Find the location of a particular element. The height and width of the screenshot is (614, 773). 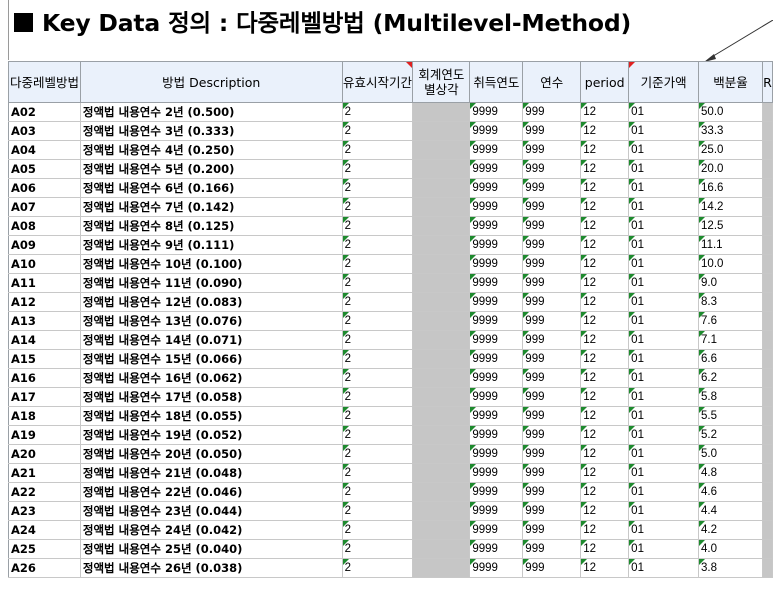

description-cell: 정액법 내용연수 15년 (0.066) is located at coordinates (211, 359).